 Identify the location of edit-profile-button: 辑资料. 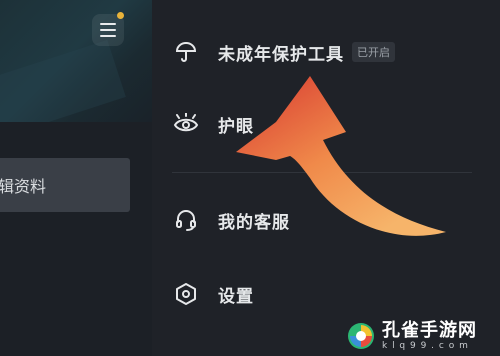
(65, 185).